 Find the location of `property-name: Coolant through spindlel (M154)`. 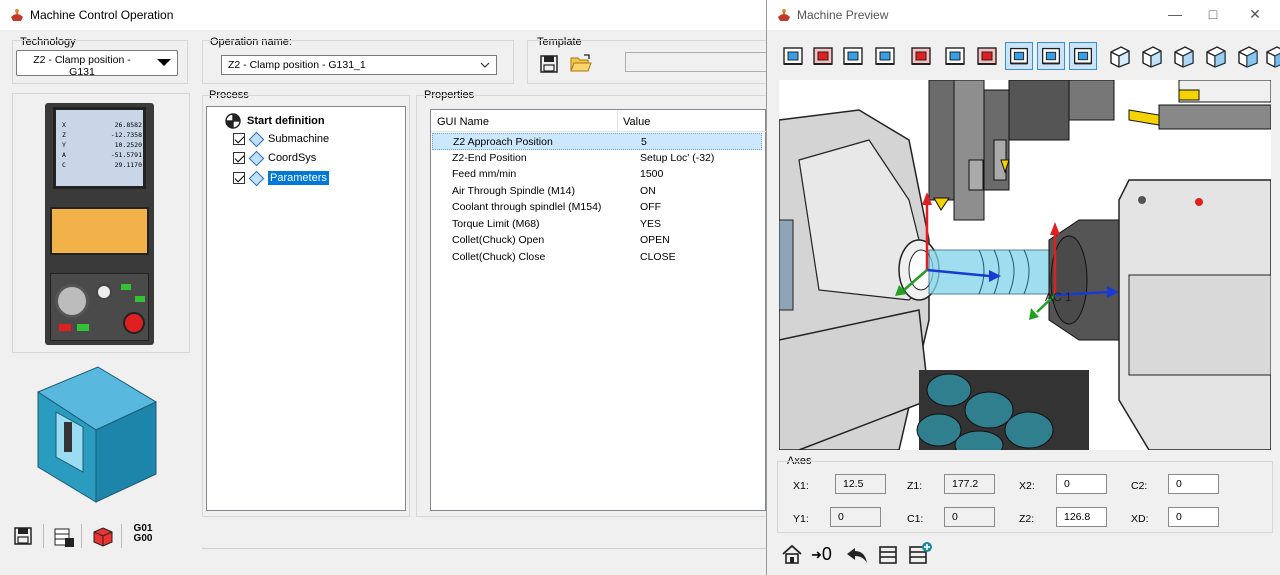

property-name: Coolant through spindlel (M154) is located at coordinates (527, 207).